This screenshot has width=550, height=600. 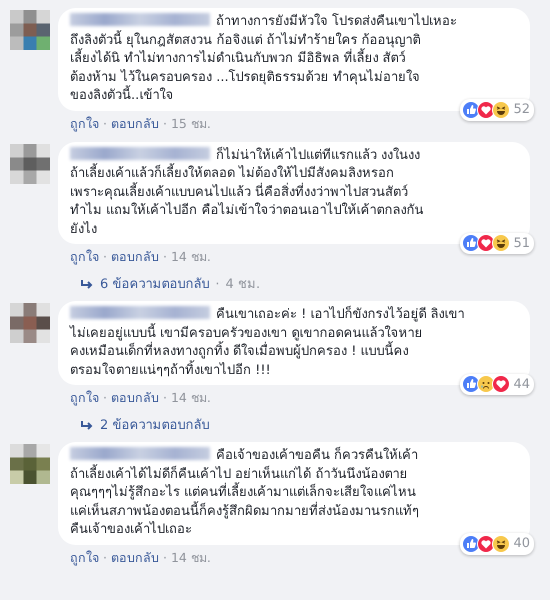 What do you see at coordinates (521, 385) in the screenshot?
I see `reaction-count: 44` at bounding box center [521, 385].